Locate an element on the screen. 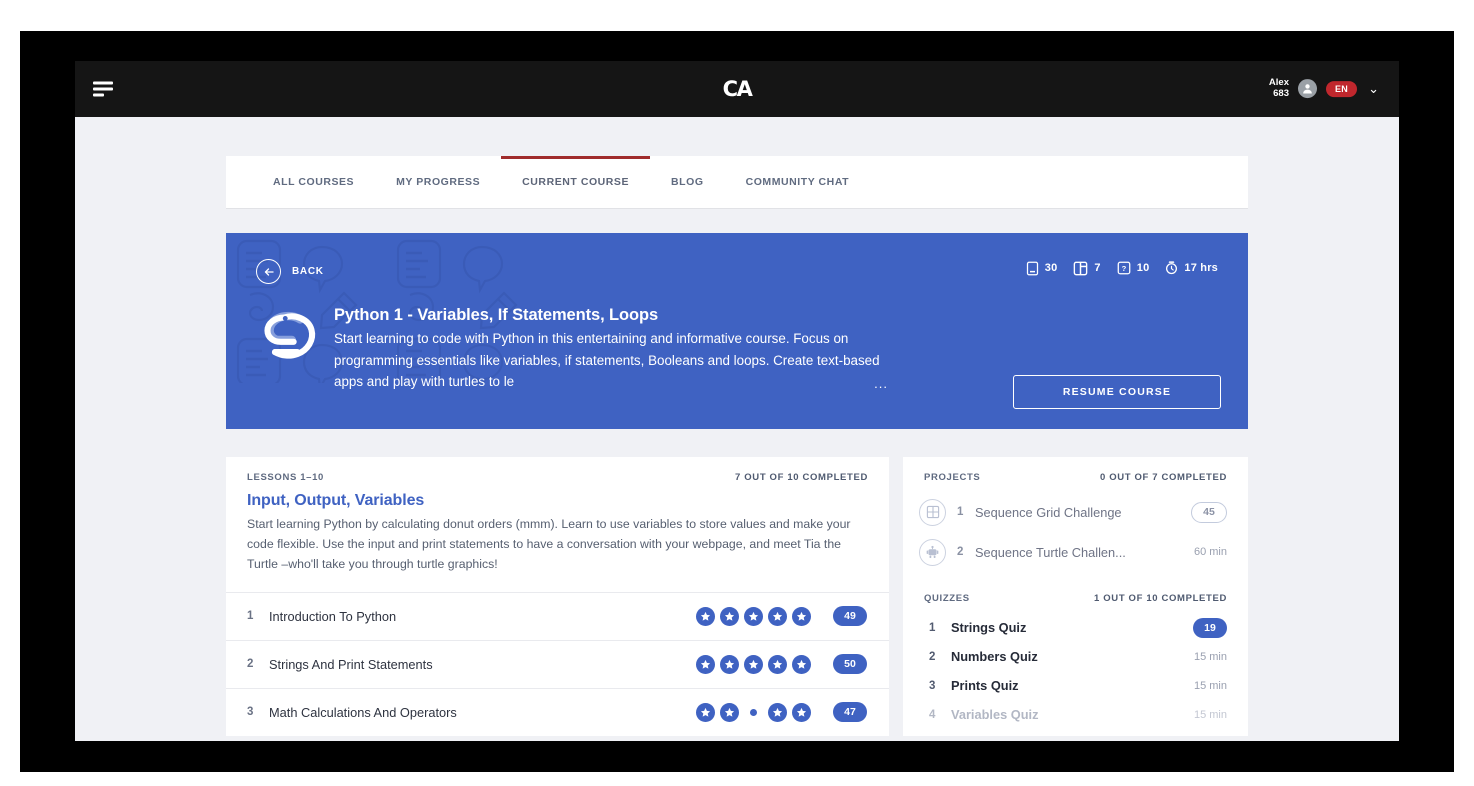  lesson-score-badge: 49 is located at coordinates (850, 616).